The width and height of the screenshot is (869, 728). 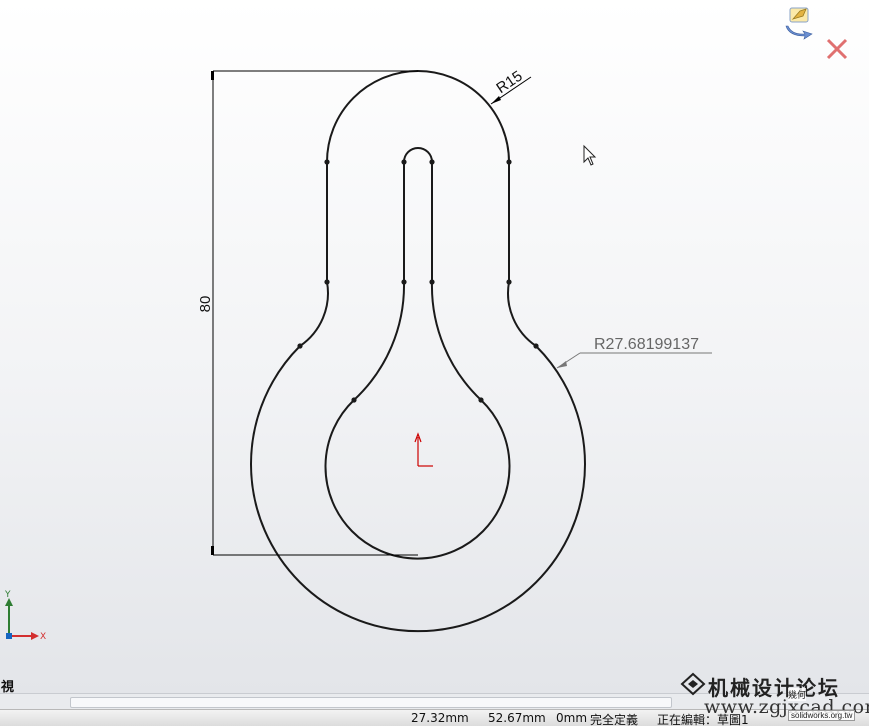 I want to click on z-coordinate: 0mm, so click(x=572, y=718).